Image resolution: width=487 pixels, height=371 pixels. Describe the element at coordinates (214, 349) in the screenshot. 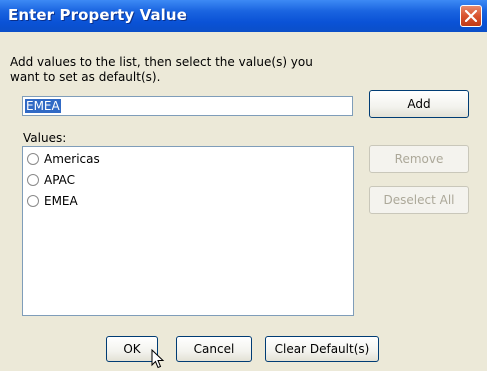

I see `cancel-button: Cancel` at that location.